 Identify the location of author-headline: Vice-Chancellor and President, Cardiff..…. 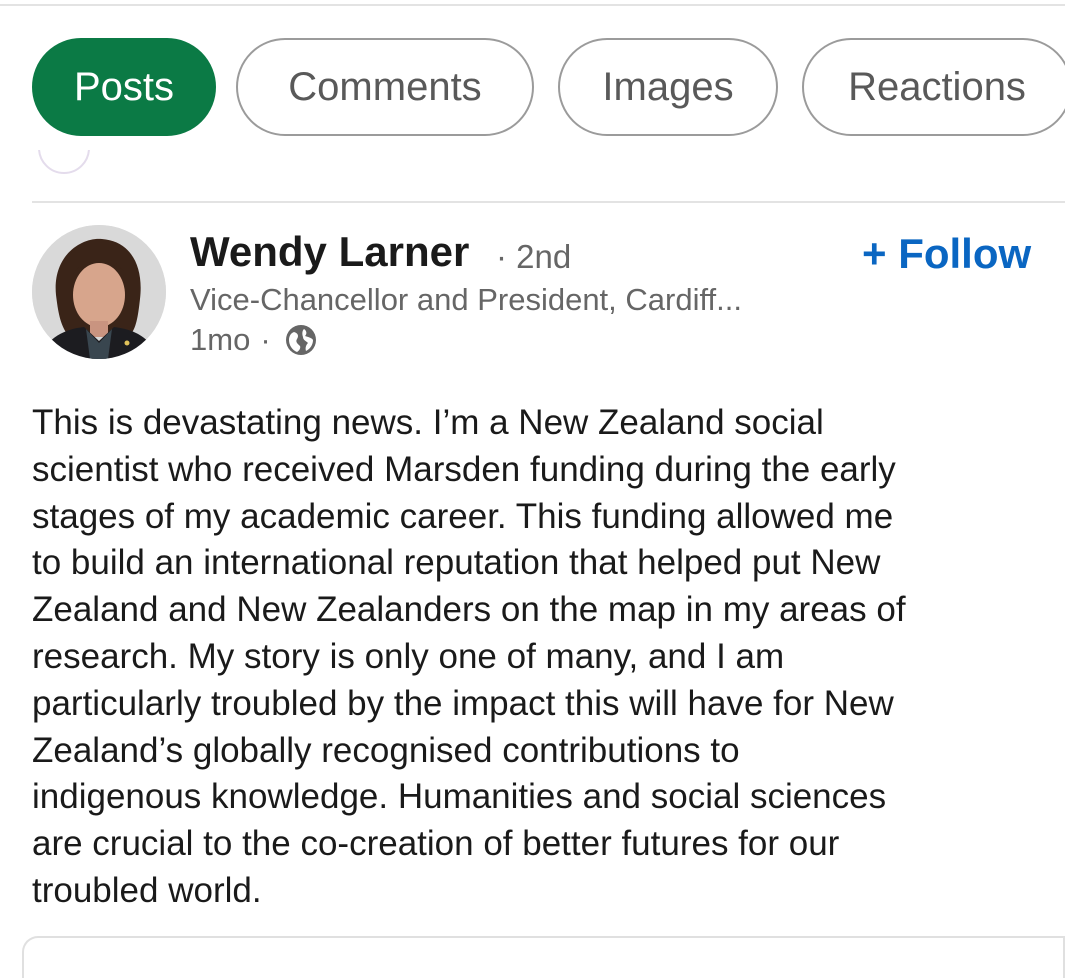
(466, 299).